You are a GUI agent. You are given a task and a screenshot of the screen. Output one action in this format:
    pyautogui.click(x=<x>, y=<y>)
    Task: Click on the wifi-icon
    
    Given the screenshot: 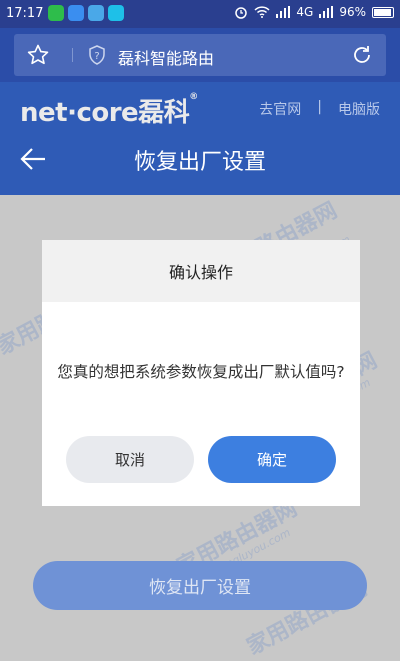 What is the action you would take?
    pyautogui.click(x=262, y=12)
    